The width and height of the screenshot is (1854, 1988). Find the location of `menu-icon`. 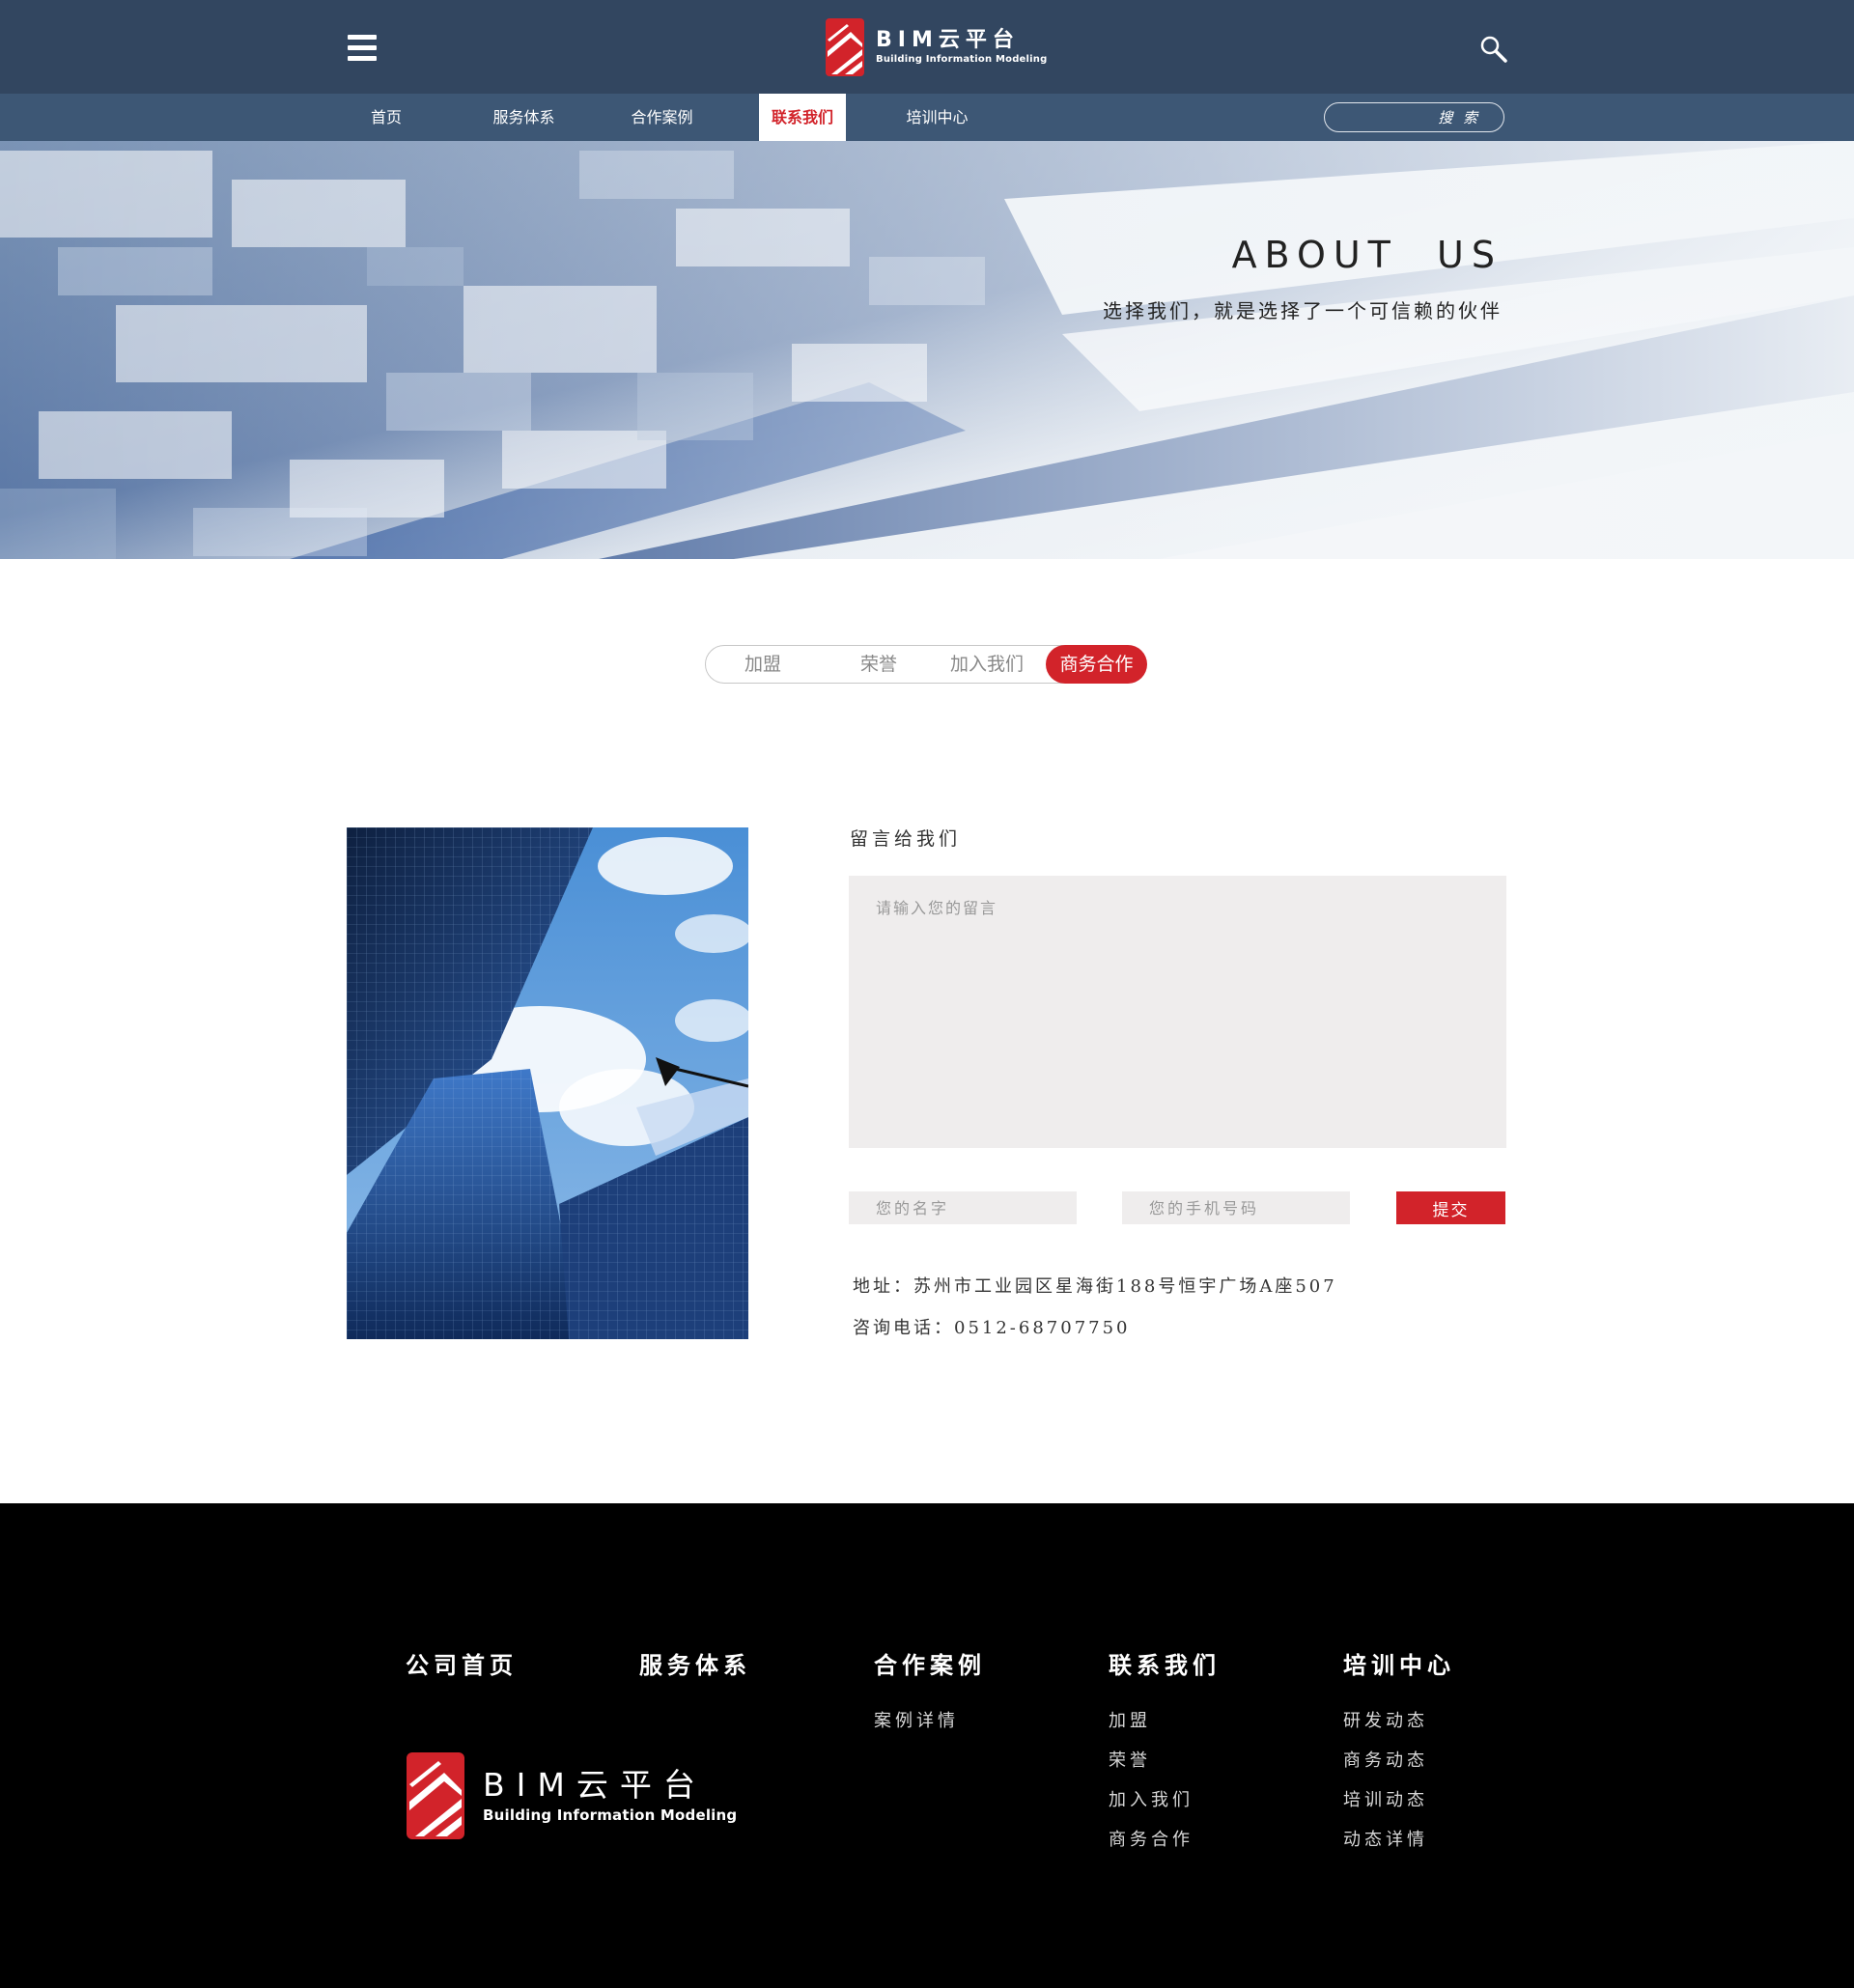

menu-icon is located at coordinates (362, 49).